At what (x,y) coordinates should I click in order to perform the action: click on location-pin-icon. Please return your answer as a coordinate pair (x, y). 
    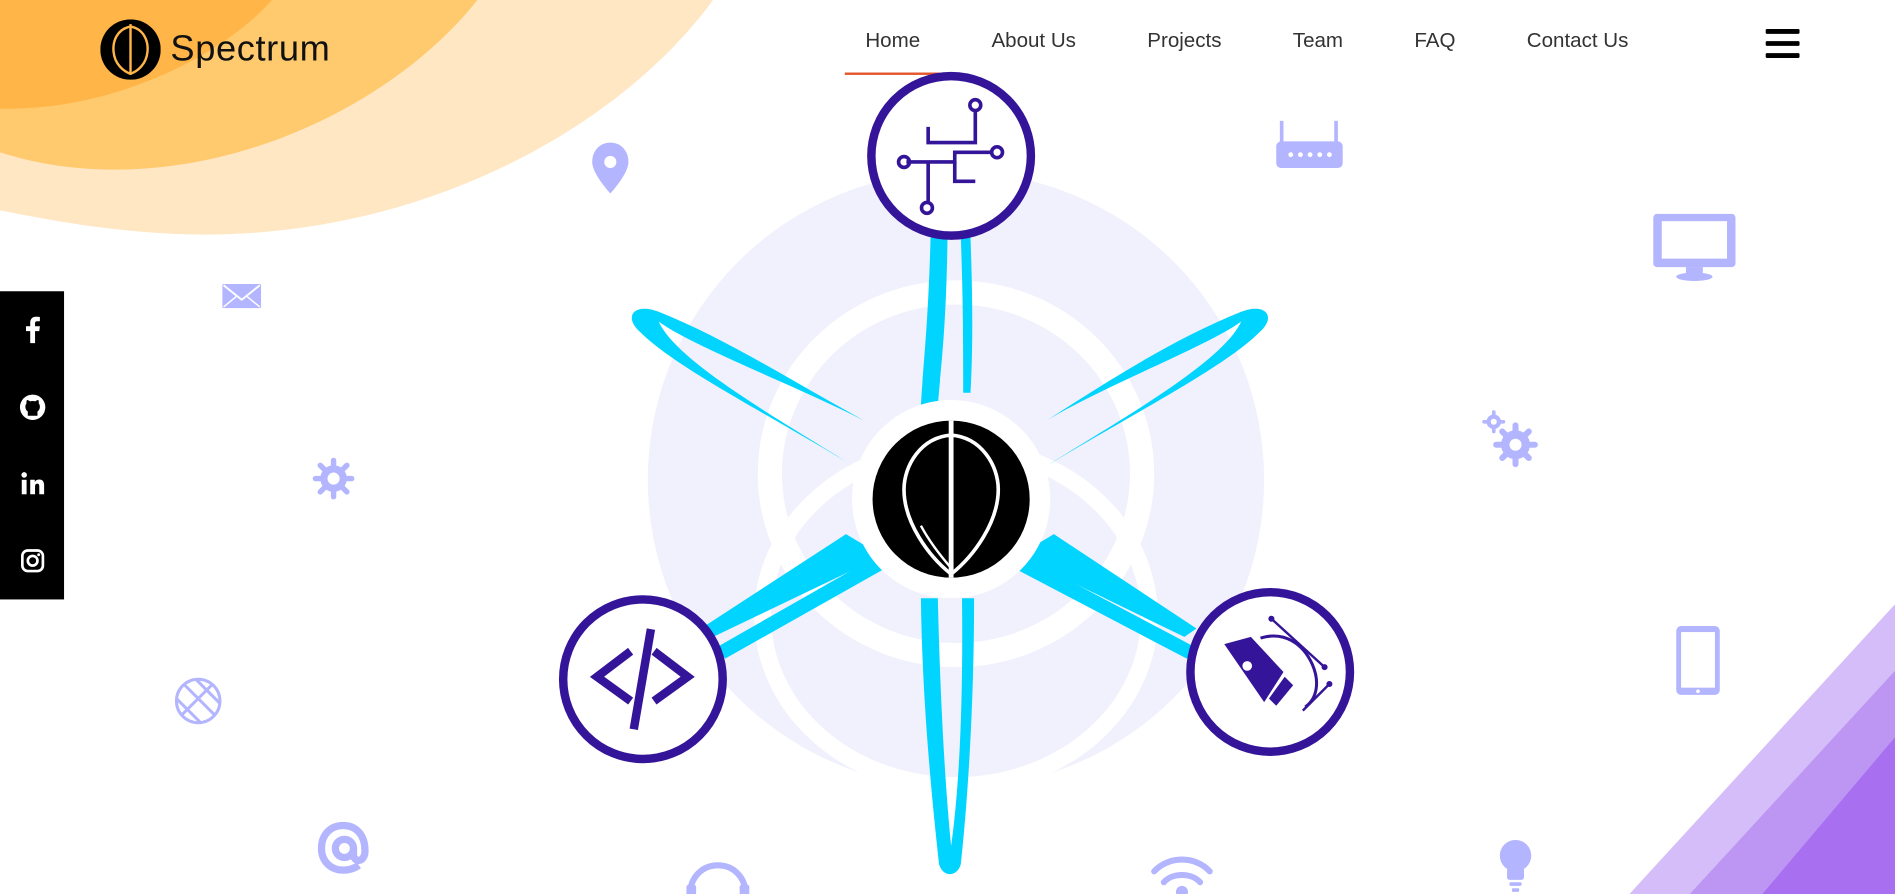
    Looking at the image, I should click on (610, 168).